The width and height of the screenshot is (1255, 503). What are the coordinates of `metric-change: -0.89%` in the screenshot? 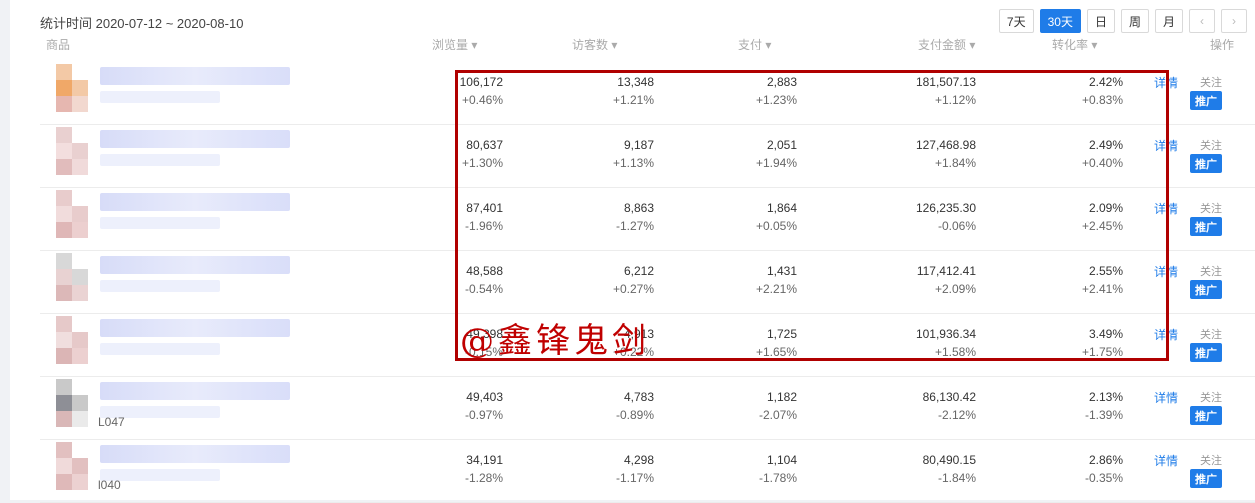 It's located at (634, 415).